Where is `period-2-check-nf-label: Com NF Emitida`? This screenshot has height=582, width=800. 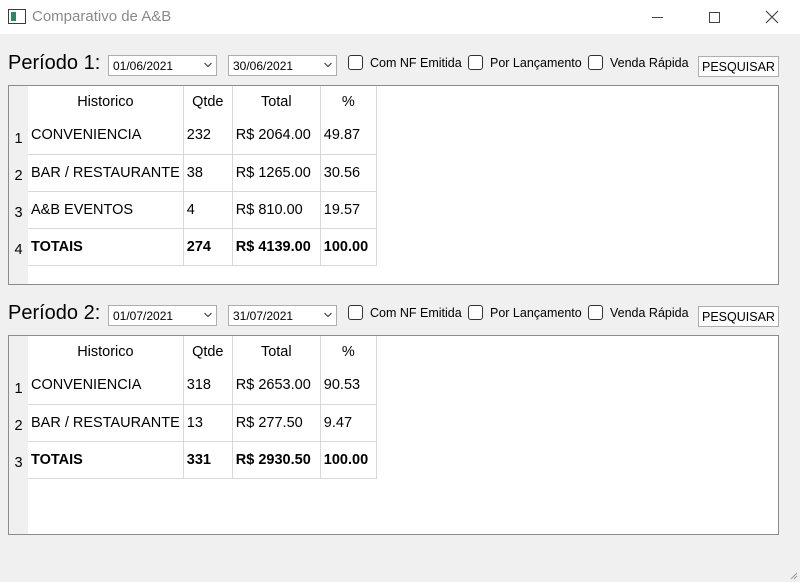
period-2-check-nf-label: Com NF Emitida is located at coordinates (416, 312).